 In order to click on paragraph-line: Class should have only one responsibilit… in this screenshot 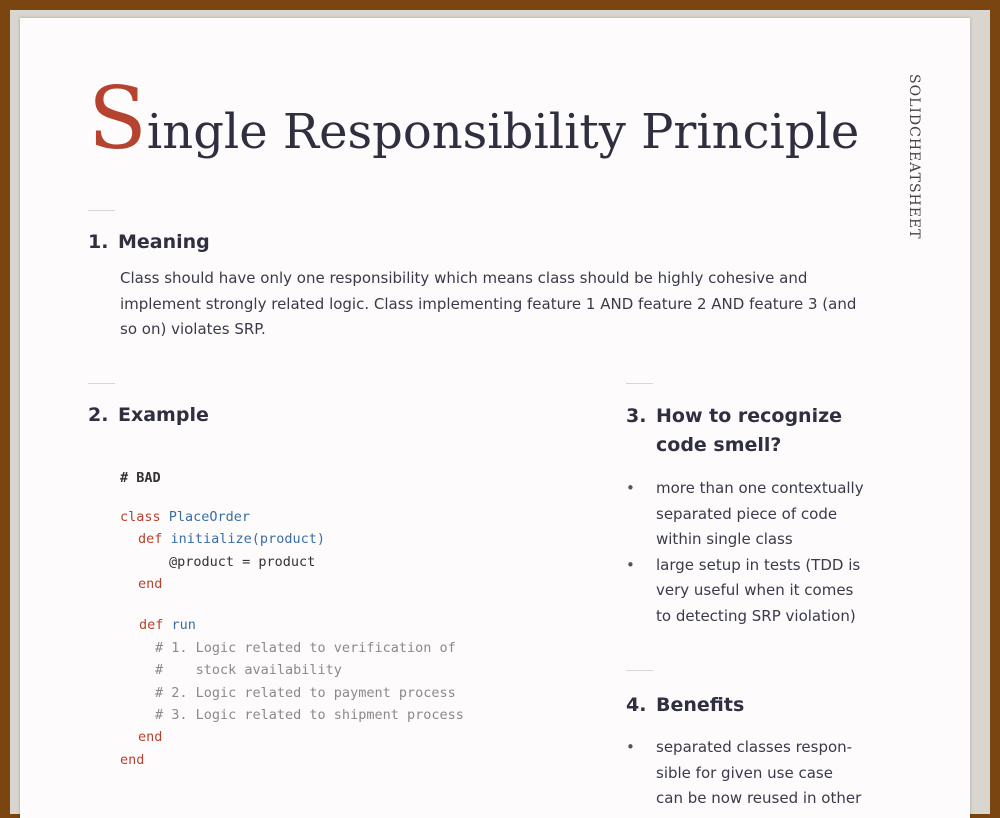, I will do `click(464, 278)`.